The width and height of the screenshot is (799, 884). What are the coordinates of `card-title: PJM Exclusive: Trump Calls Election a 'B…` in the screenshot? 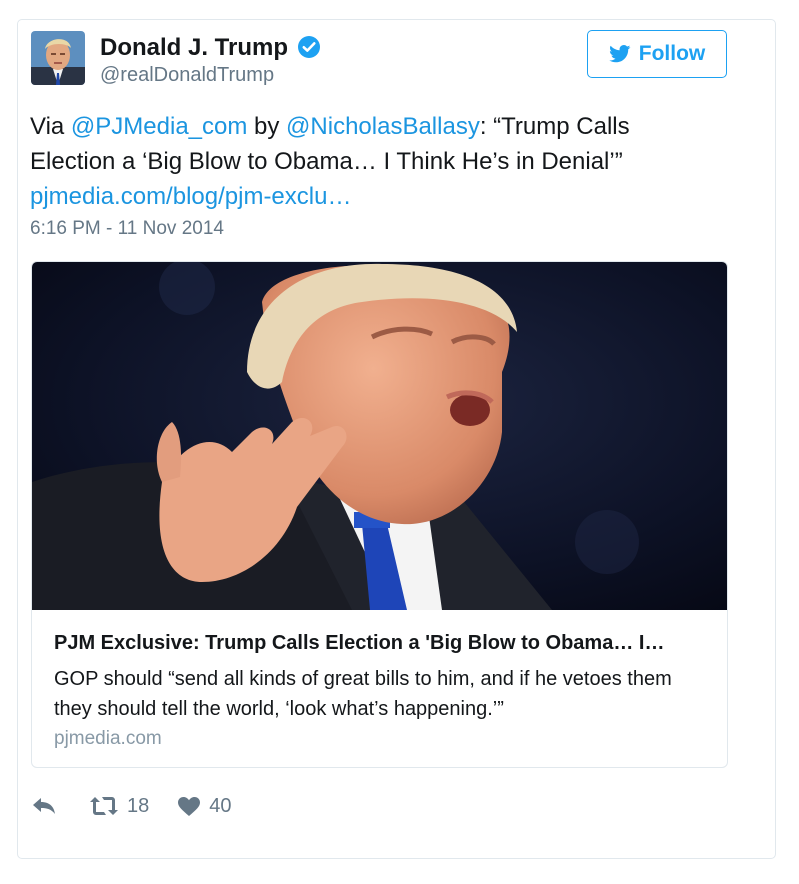 It's located at (384, 643).